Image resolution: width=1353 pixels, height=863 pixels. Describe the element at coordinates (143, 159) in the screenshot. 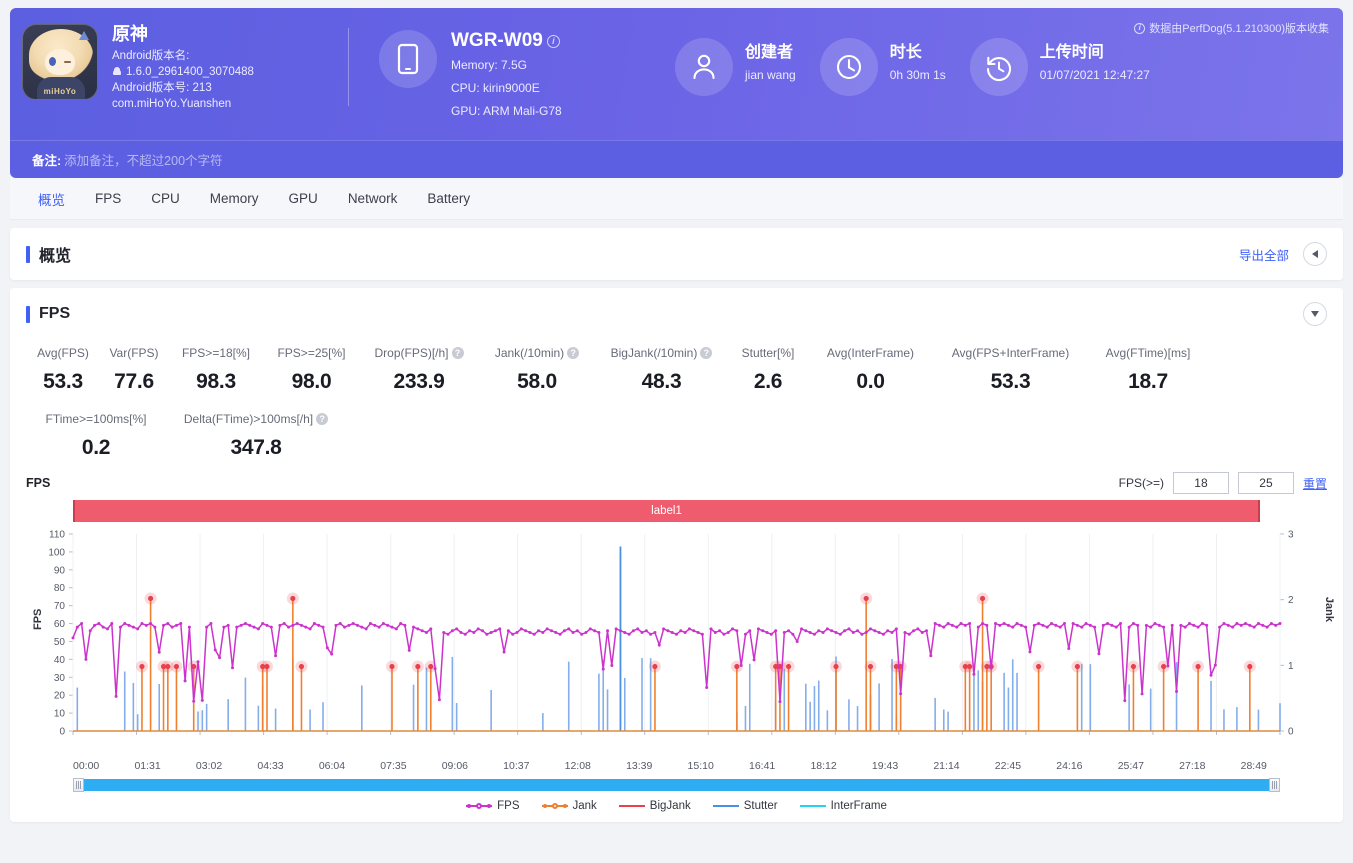

I see `notes-placeholder: 添加备注，不超过200个字符` at that location.